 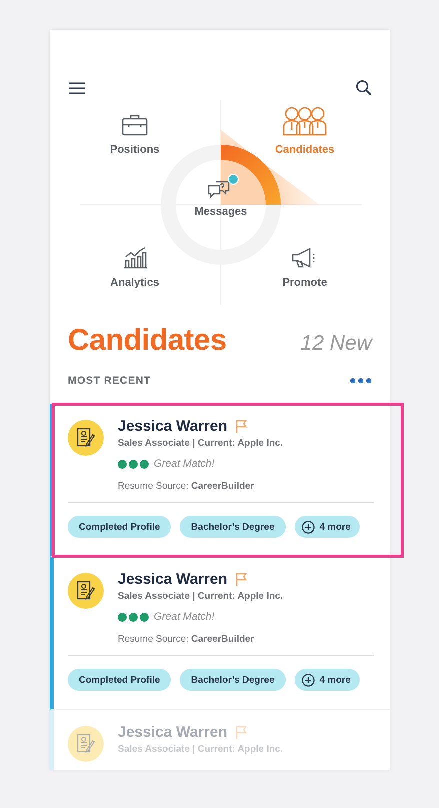 What do you see at coordinates (110, 381) in the screenshot?
I see `section-label: MOST RECENT` at bounding box center [110, 381].